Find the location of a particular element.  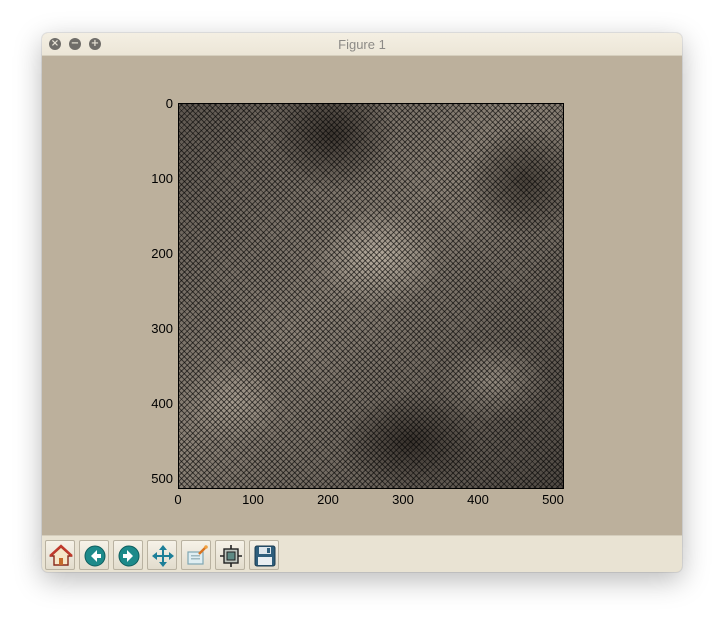

back-button is located at coordinates (94, 555).